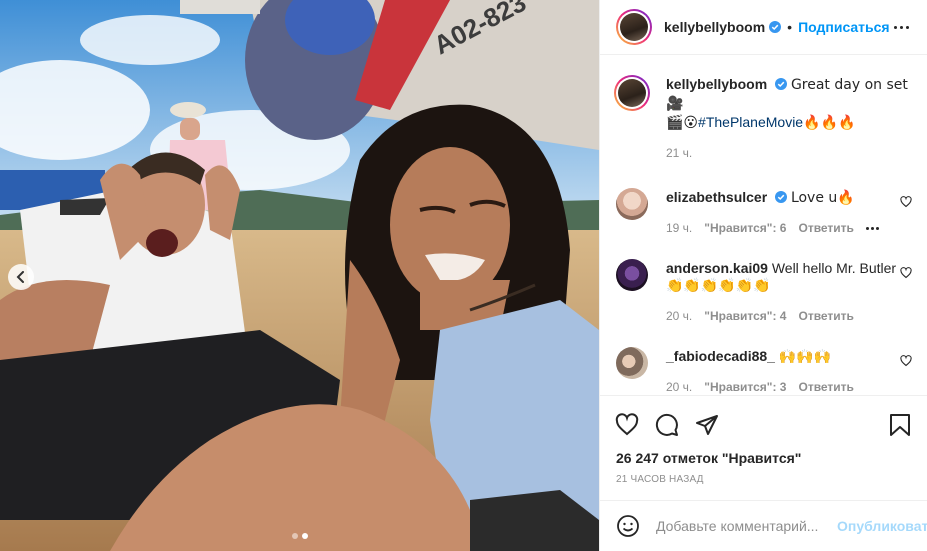  What do you see at coordinates (718, 286) in the screenshot?
I see `comment-text-line2: 👏👏👏👏👏👏` at bounding box center [718, 286].